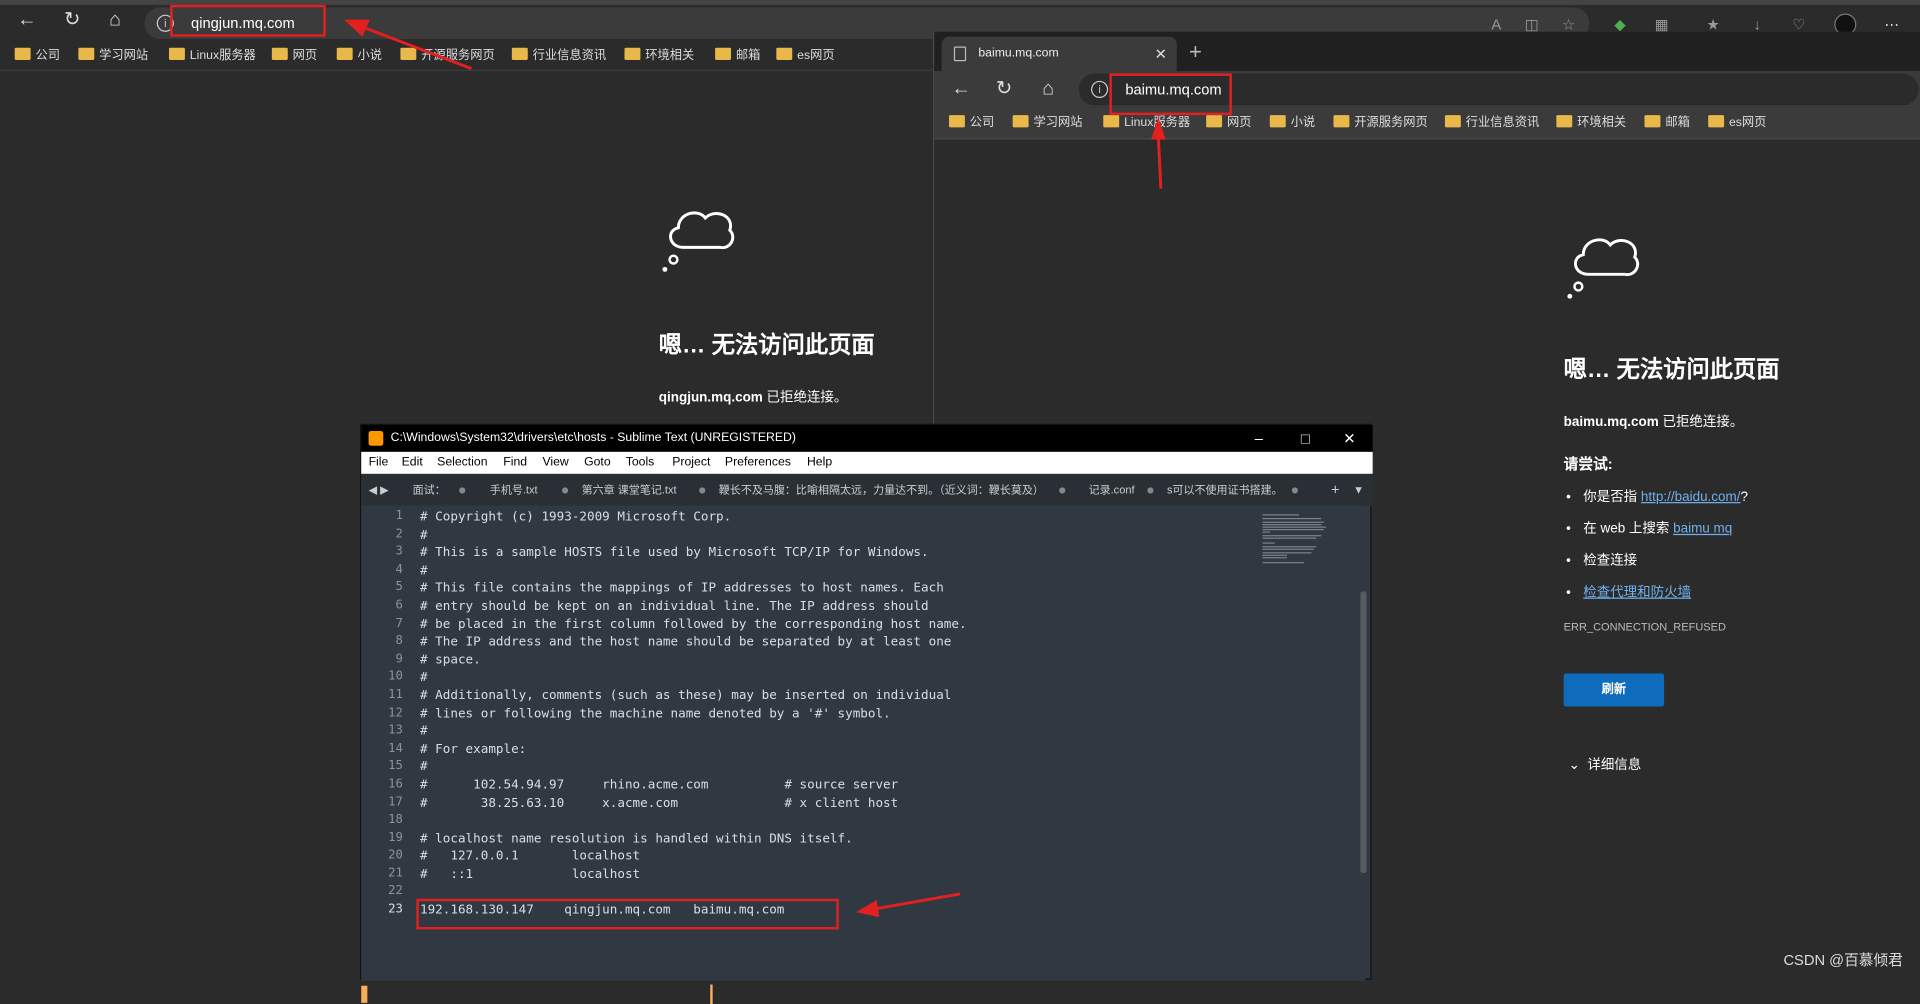 The image size is (1920, 1004). Describe the element at coordinates (1228, 490) in the screenshot. I see `editor-tab: s可以不使用证书搭建。` at that location.